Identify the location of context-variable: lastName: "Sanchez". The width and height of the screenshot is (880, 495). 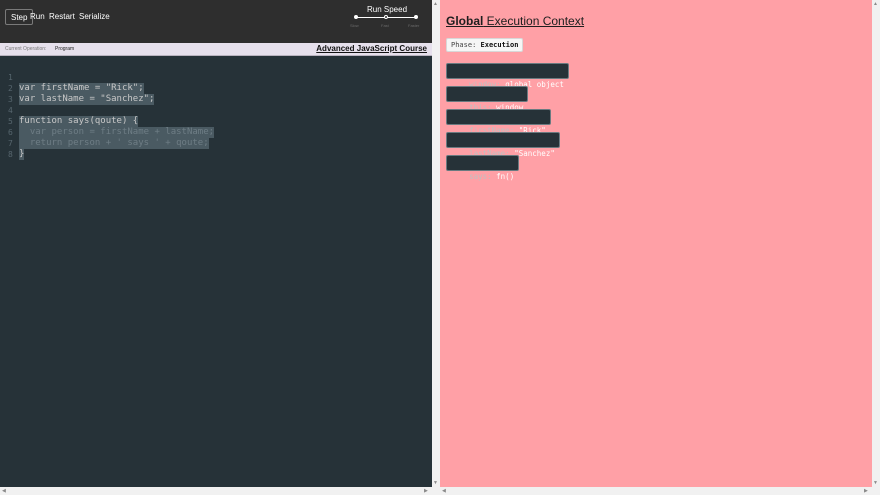
(503, 145).